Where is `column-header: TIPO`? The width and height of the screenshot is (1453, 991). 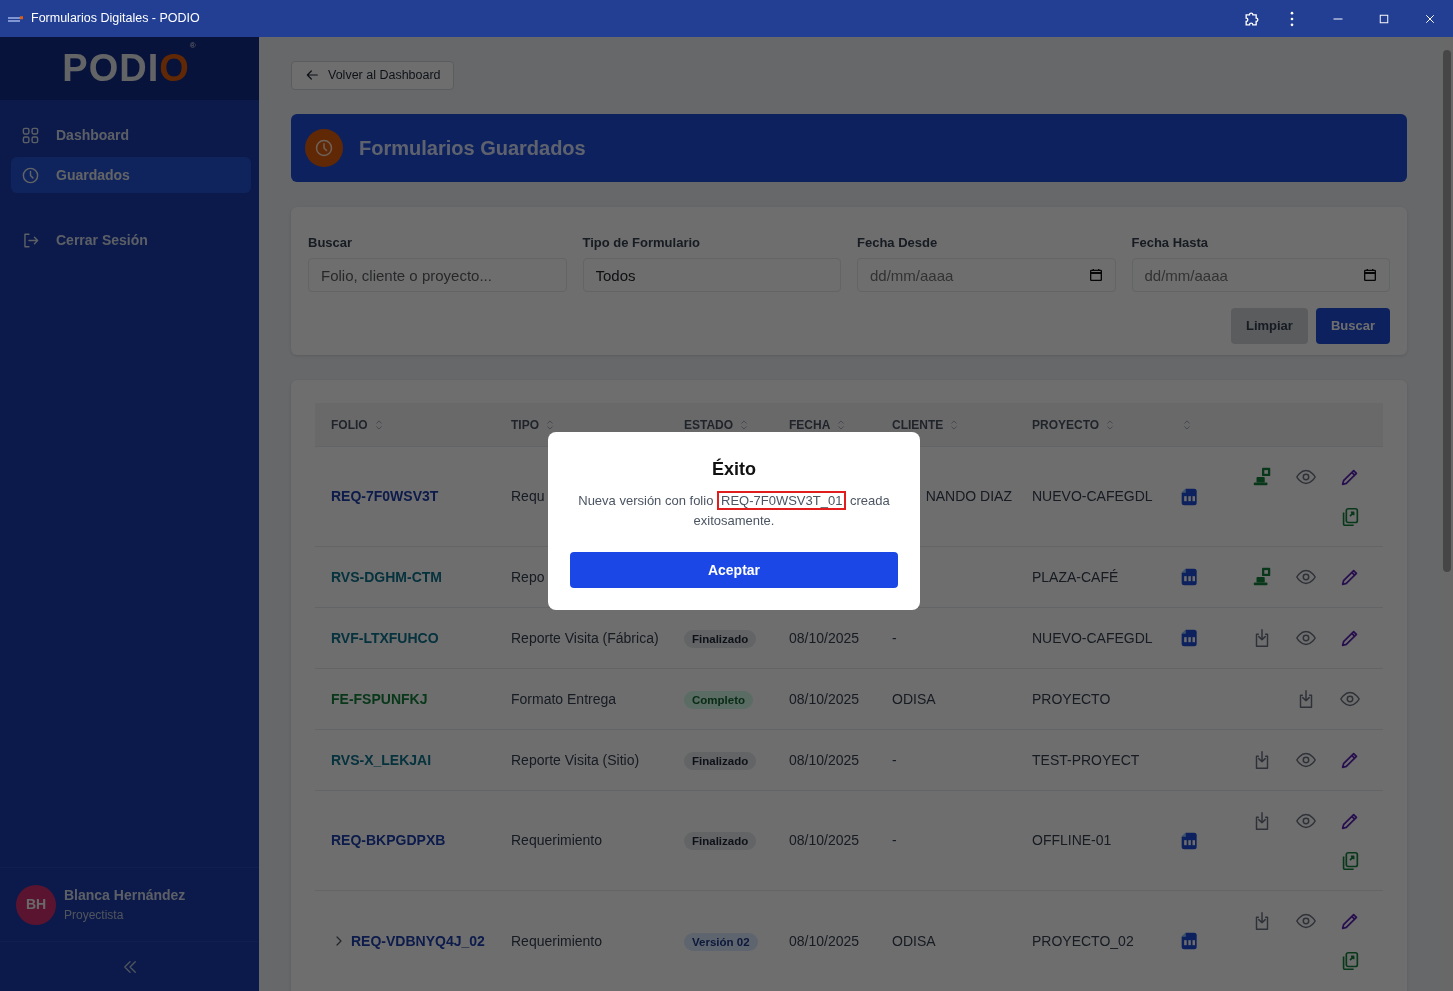
column-header: TIPO is located at coordinates (525, 425).